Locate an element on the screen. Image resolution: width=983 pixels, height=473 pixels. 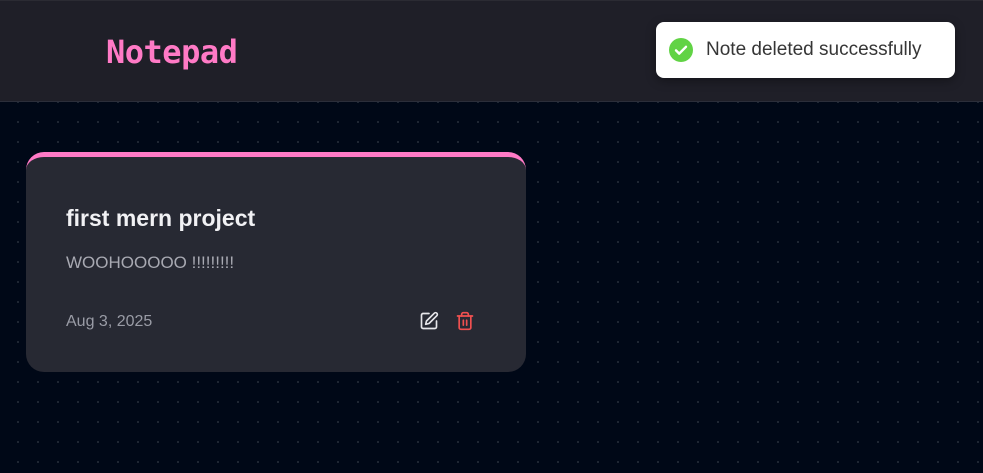
edit-note-button is located at coordinates (429, 321).